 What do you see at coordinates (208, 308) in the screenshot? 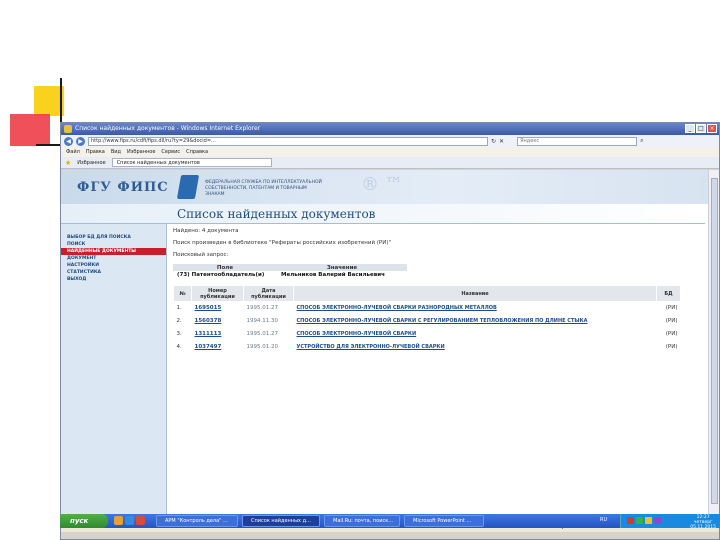
I see `publication-link: 1695015` at bounding box center [208, 308].